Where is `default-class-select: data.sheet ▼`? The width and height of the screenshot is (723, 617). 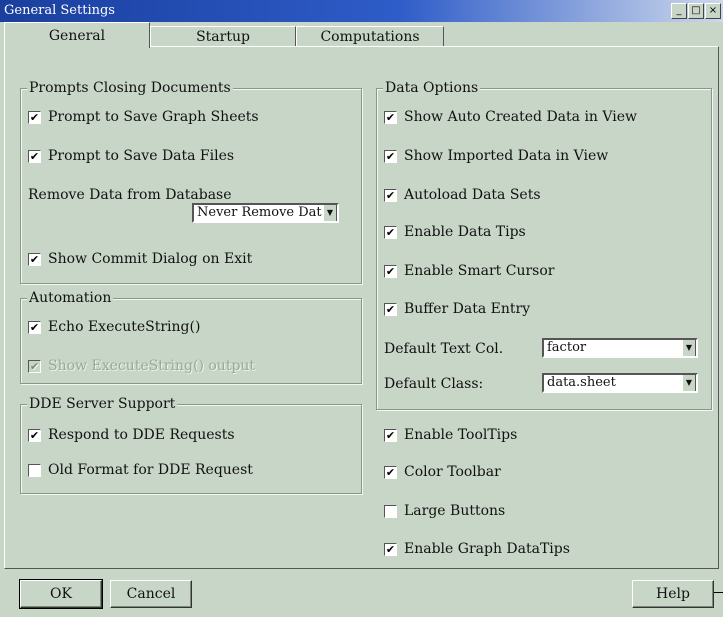 default-class-select: data.sheet ▼ is located at coordinates (620, 383).